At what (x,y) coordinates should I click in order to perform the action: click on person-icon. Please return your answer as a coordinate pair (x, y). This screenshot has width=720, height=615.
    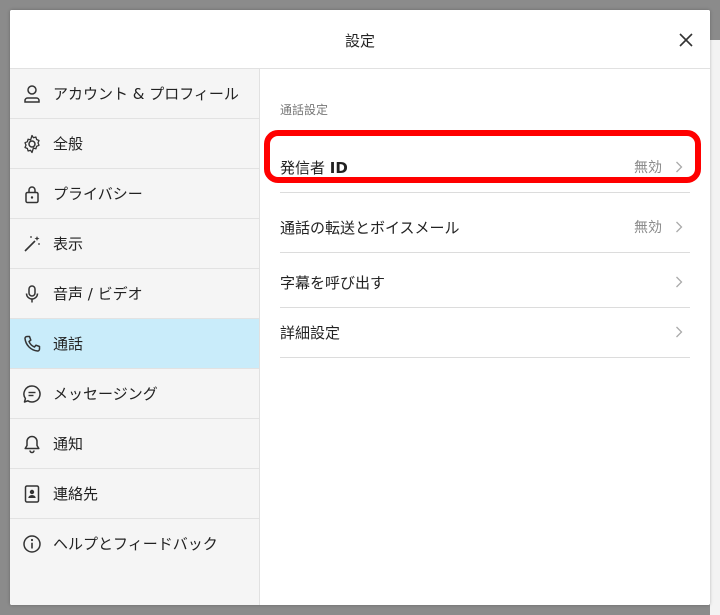
    Looking at the image, I should click on (32, 94).